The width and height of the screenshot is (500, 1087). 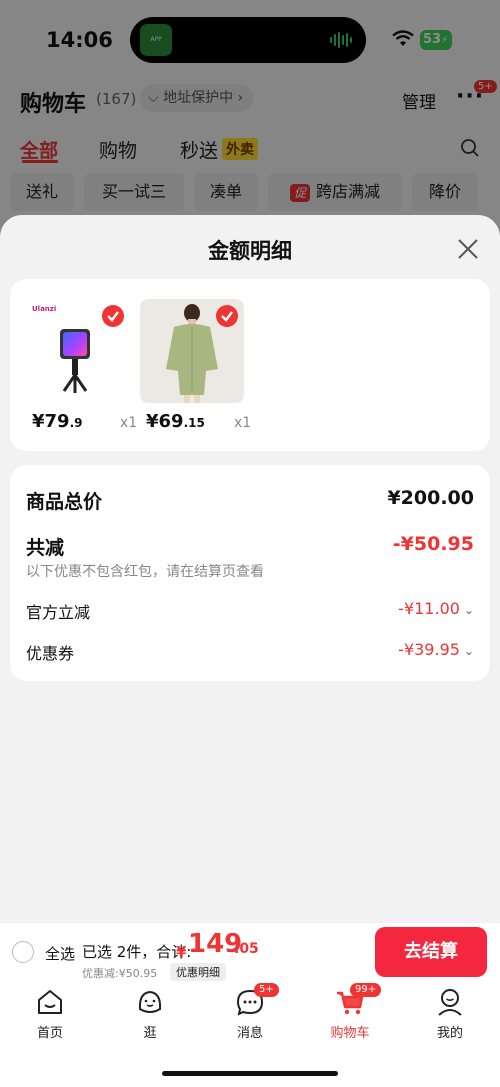 I want to click on item-card: ¥69.15 x1, so click(x=200, y=369).